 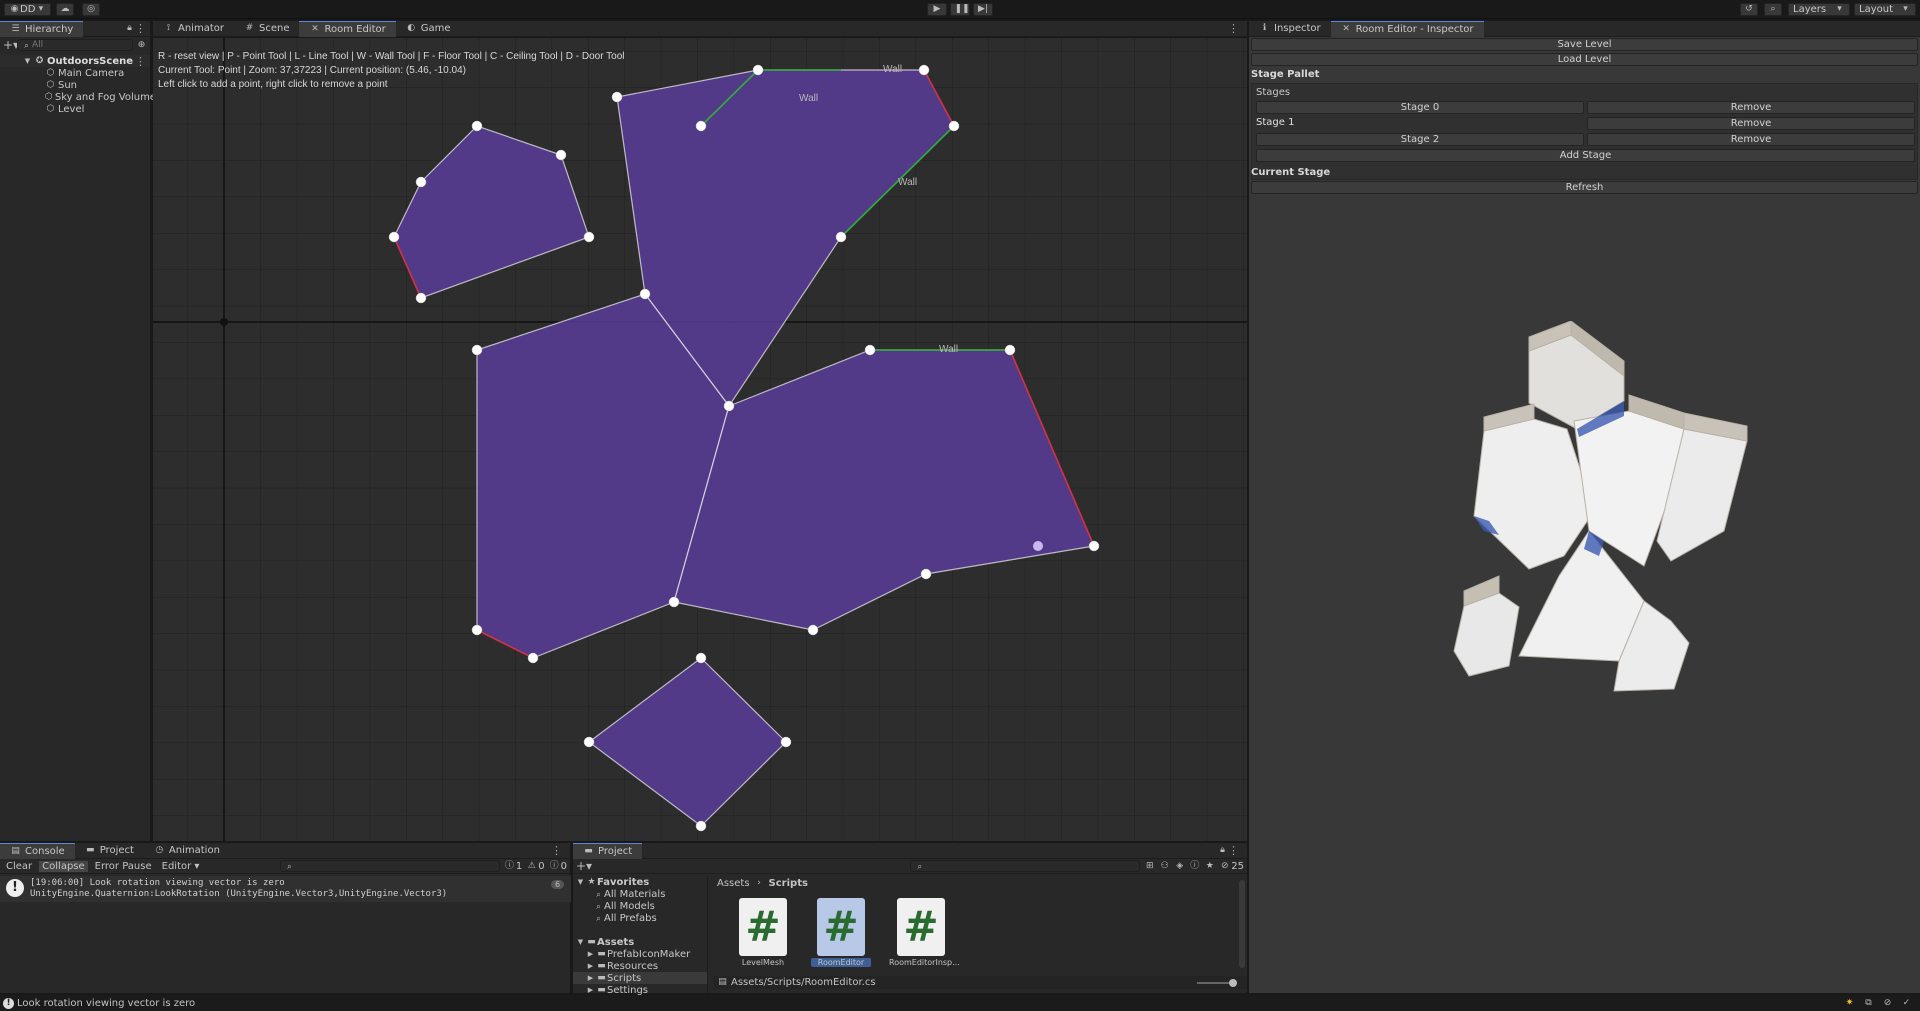 I want to click on breadcrumb-item: Scripts, so click(x=788, y=883).